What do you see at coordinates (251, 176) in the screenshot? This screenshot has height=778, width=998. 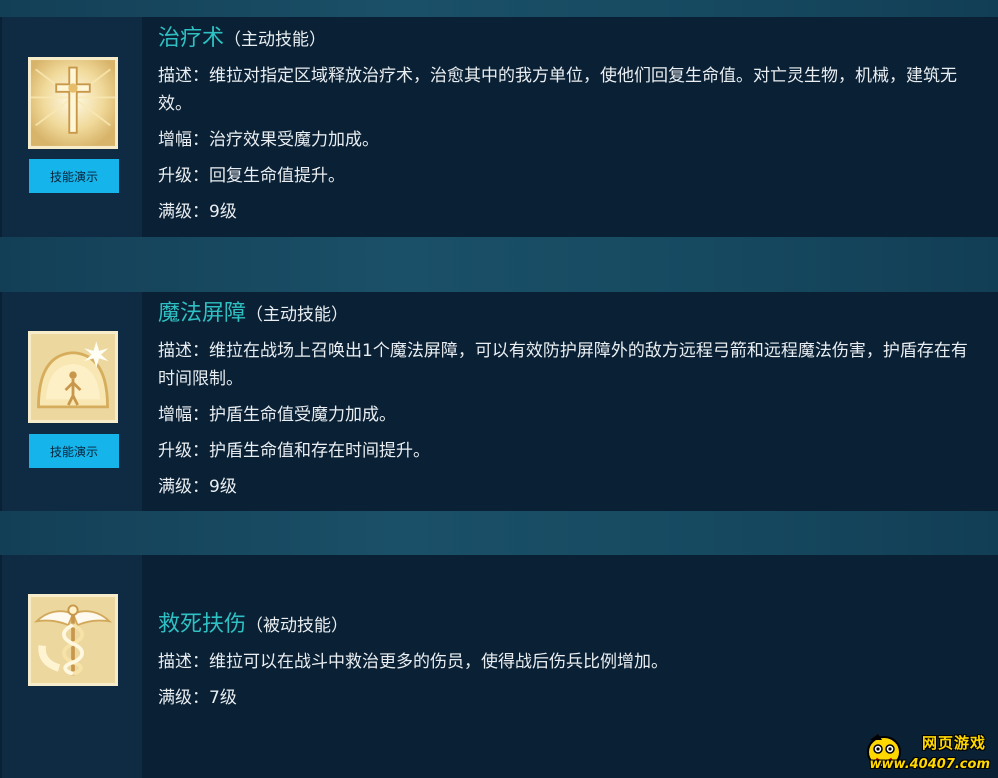 I see `skill-upgrade: 升级：回复生命值提升。` at bounding box center [251, 176].